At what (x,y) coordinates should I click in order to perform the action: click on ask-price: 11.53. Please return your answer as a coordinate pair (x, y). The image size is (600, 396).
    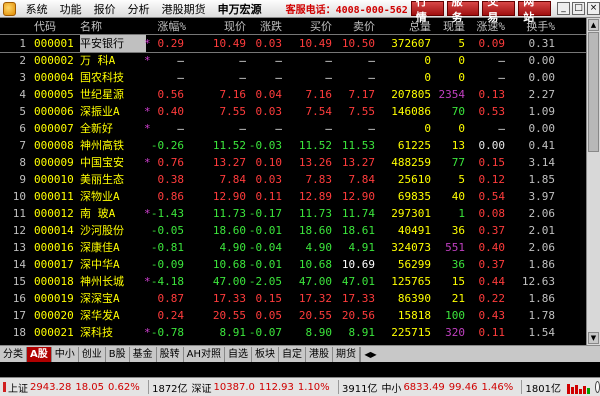
    Looking at the image, I should click on (358, 145).